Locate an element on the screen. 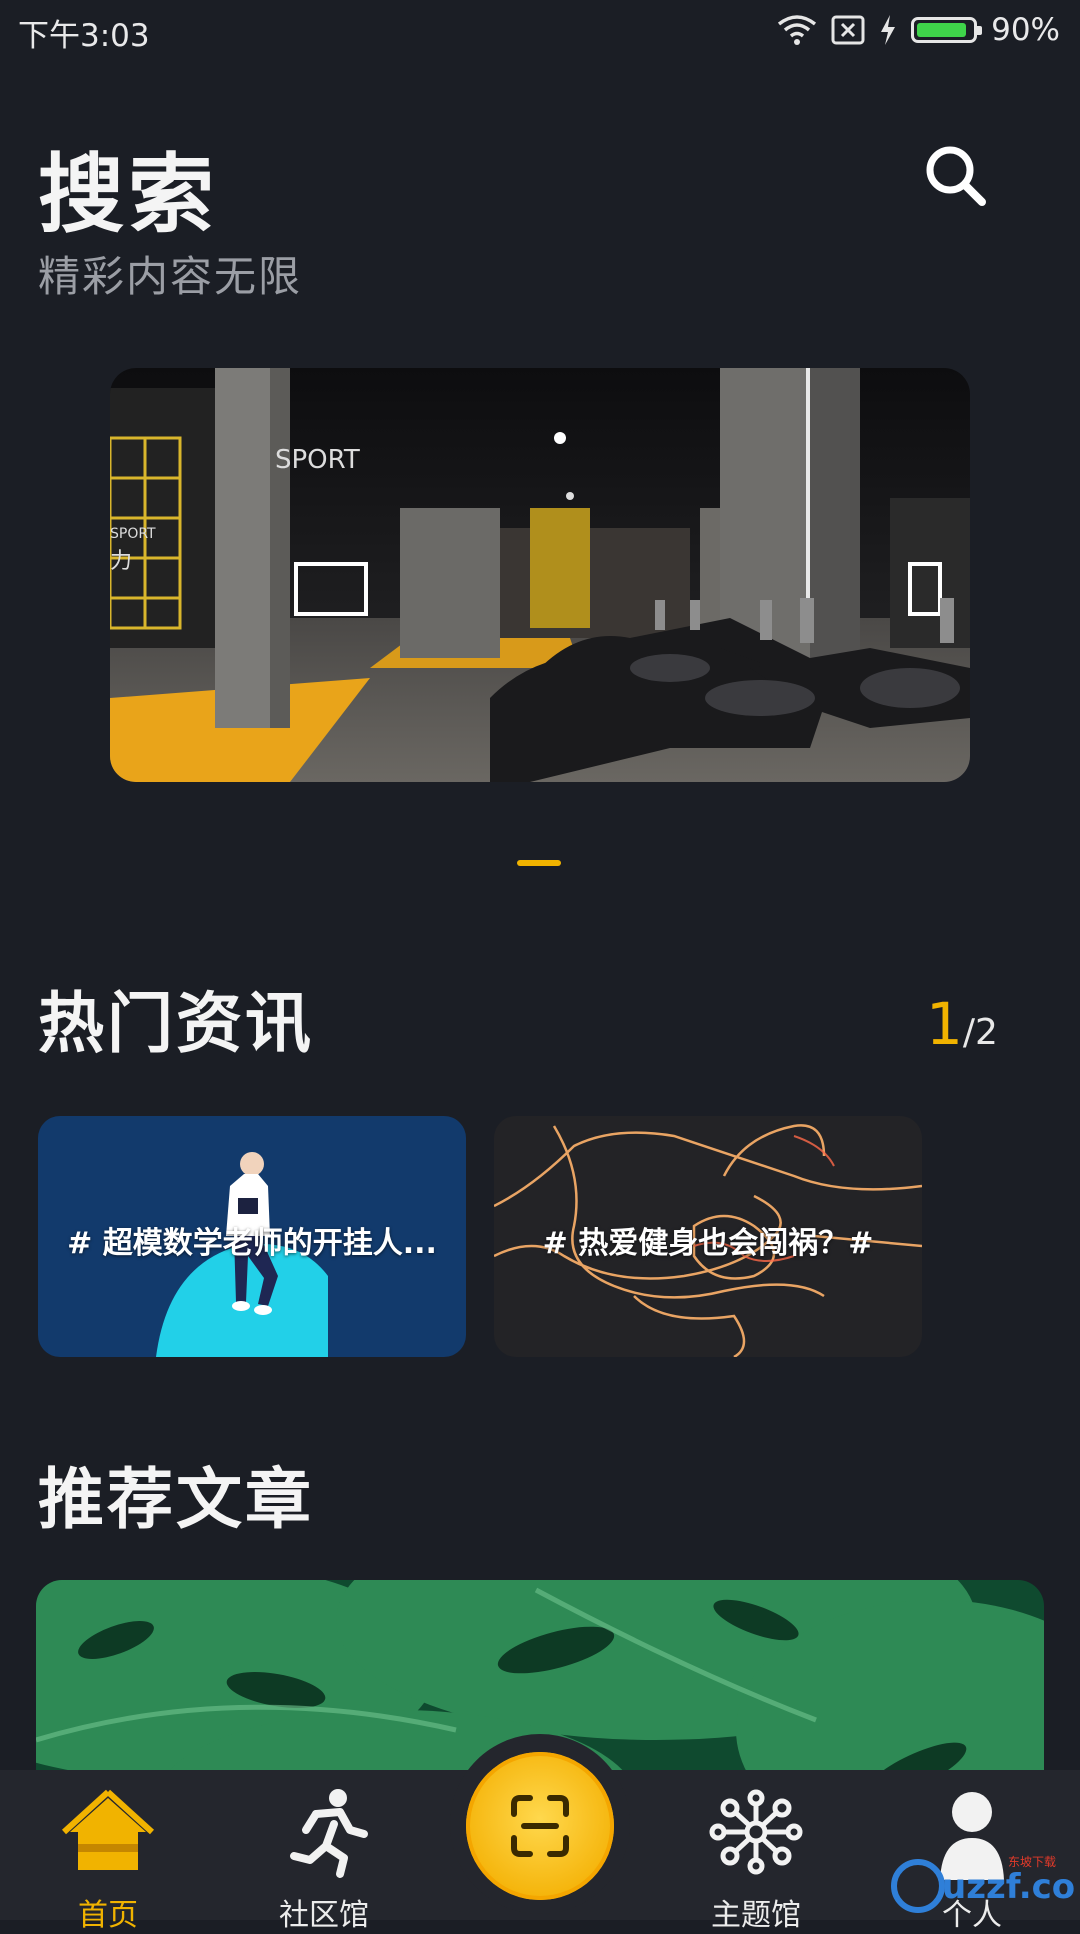 The height and width of the screenshot is (1934, 1080). running-person-icon is located at coordinates (329, 1833).